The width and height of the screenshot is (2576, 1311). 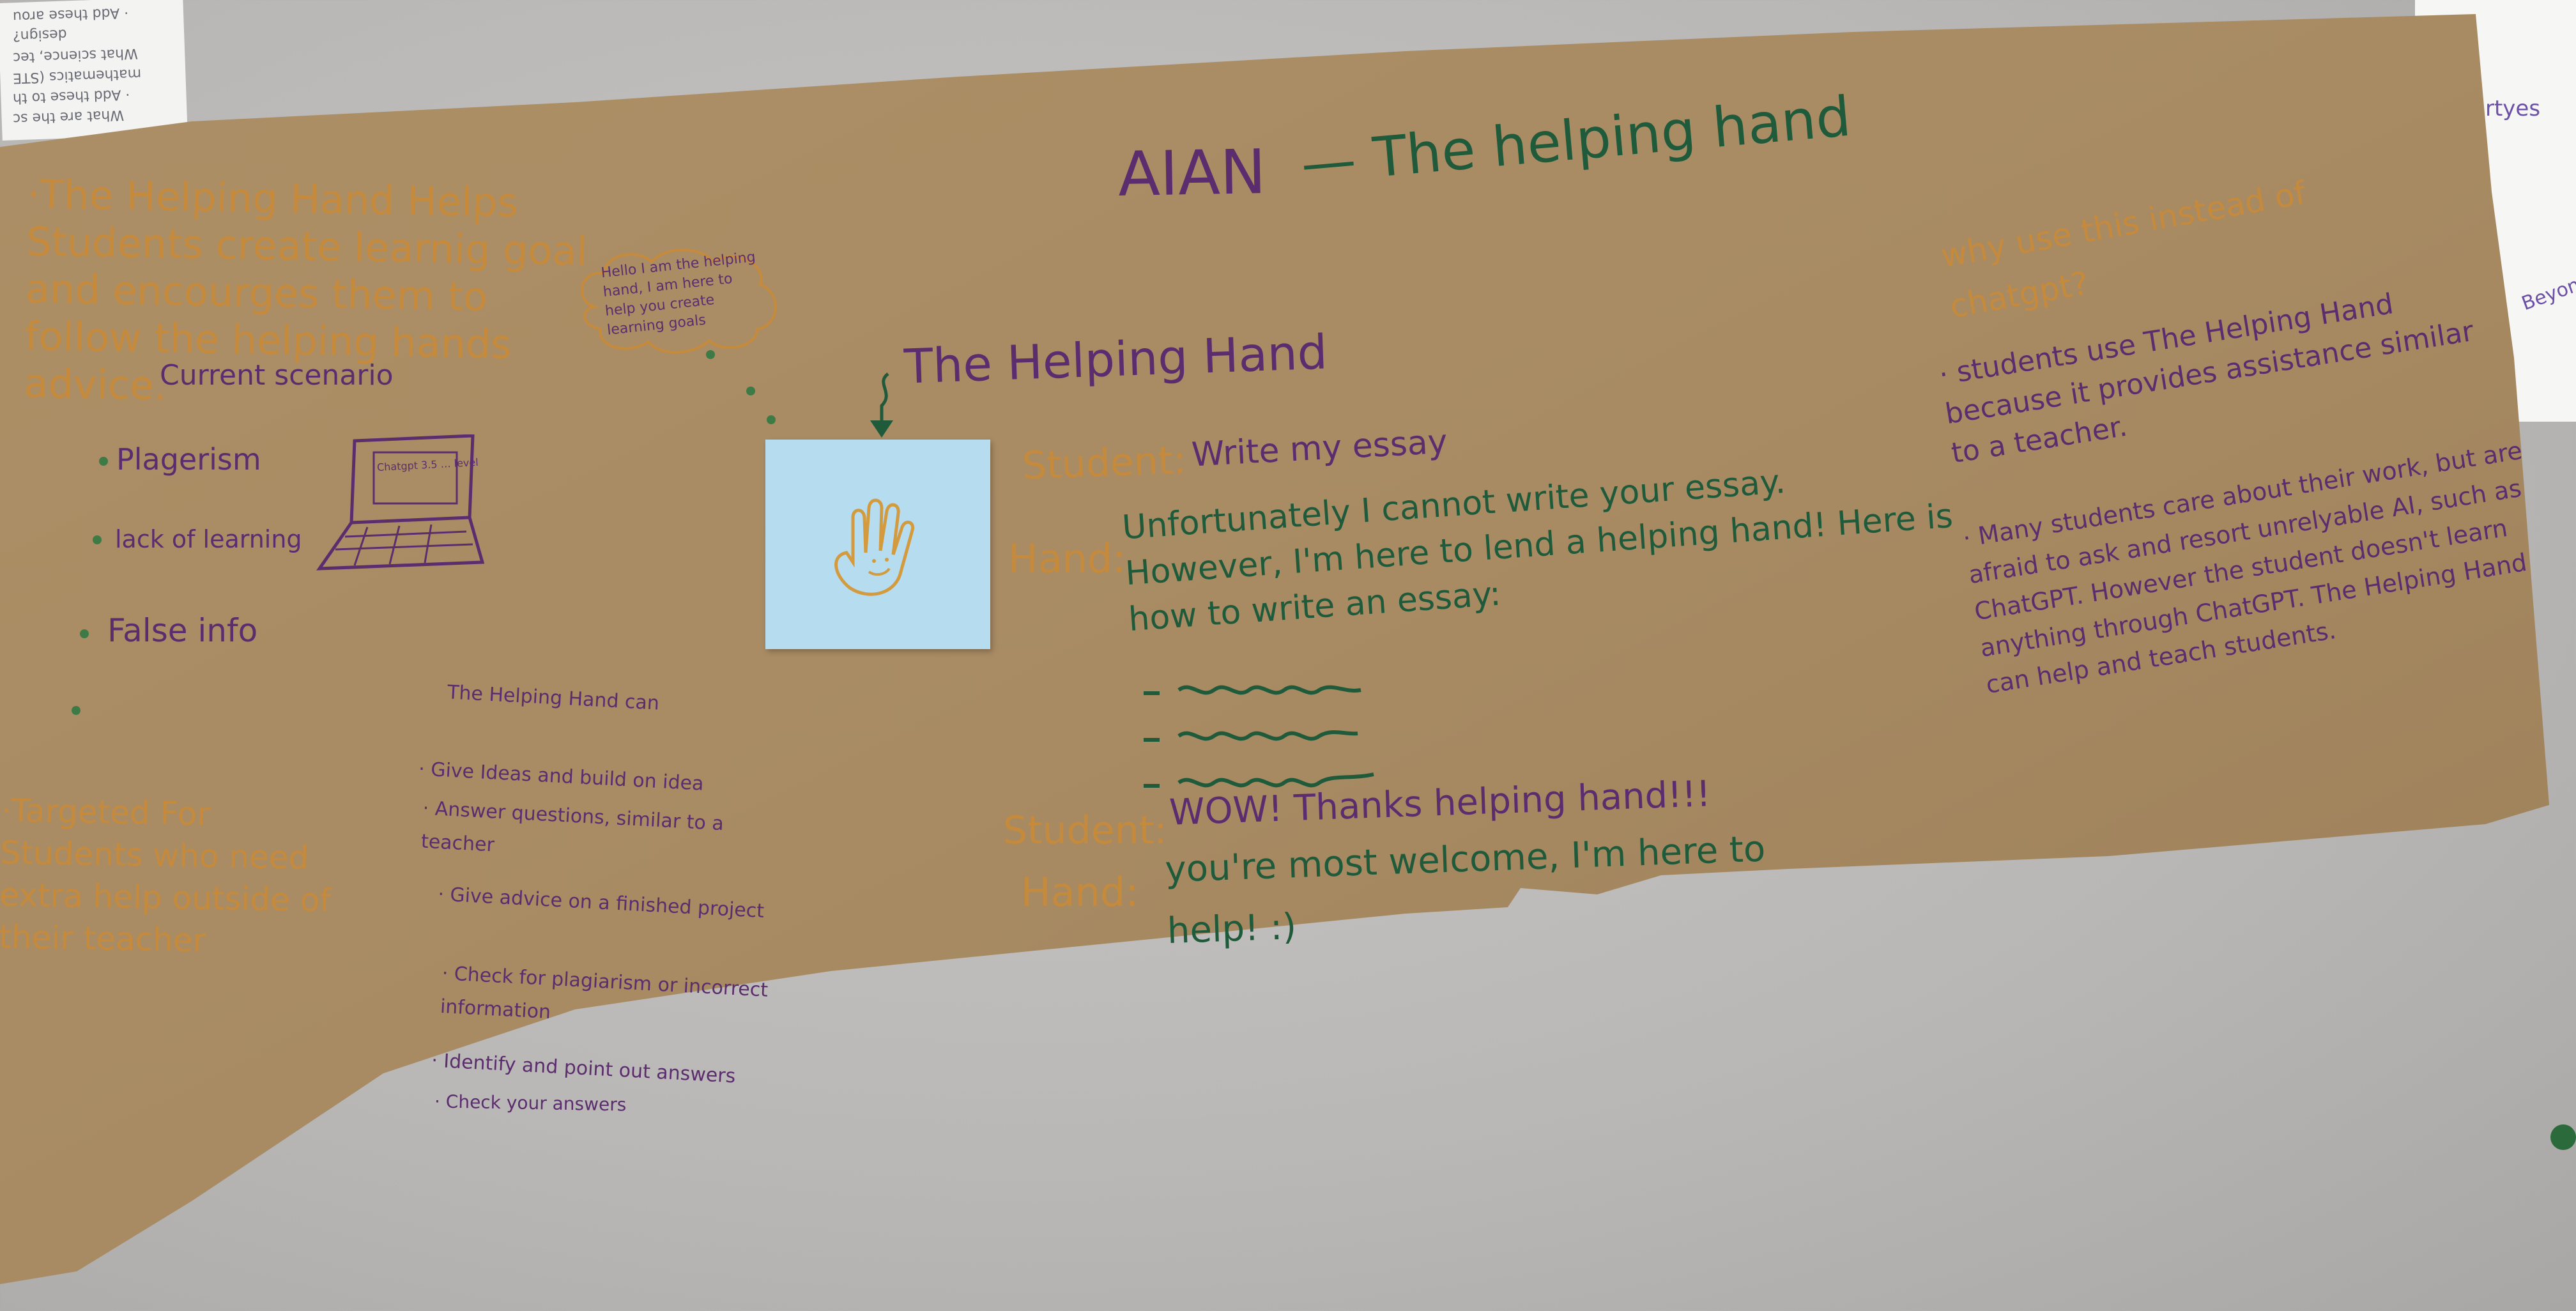 I want to click on poster-title-acronym: AIAN, so click(x=1192, y=173).